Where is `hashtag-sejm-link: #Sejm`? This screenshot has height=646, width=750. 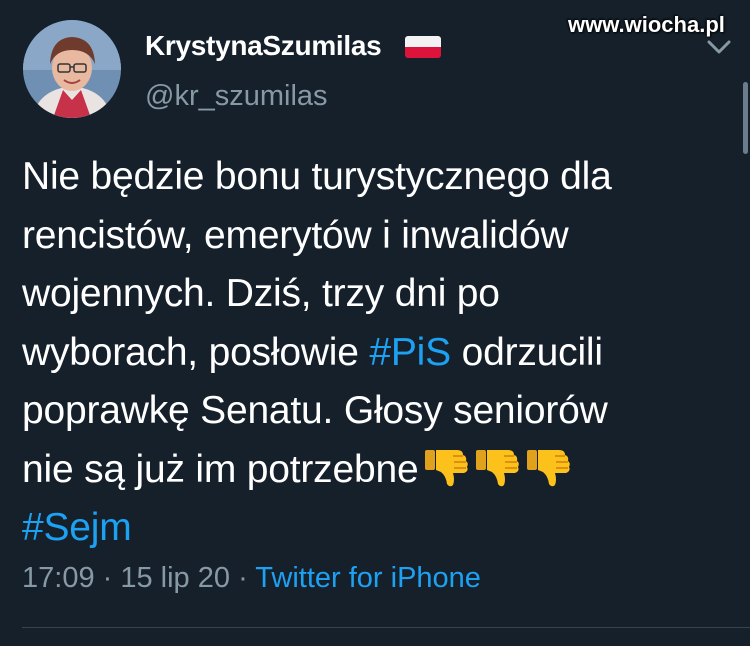
hashtag-sejm-link: #Sejm is located at coordinates (77, 527).